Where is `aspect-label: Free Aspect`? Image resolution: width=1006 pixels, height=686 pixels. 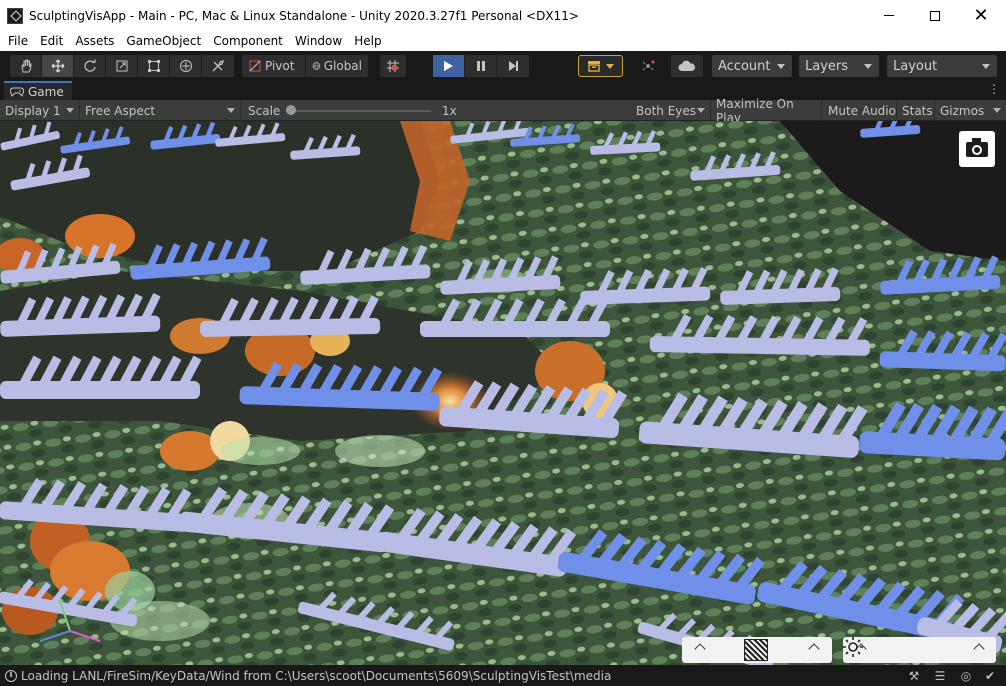 aspect-label: Free Aspect is located at coordinates (120, 110).